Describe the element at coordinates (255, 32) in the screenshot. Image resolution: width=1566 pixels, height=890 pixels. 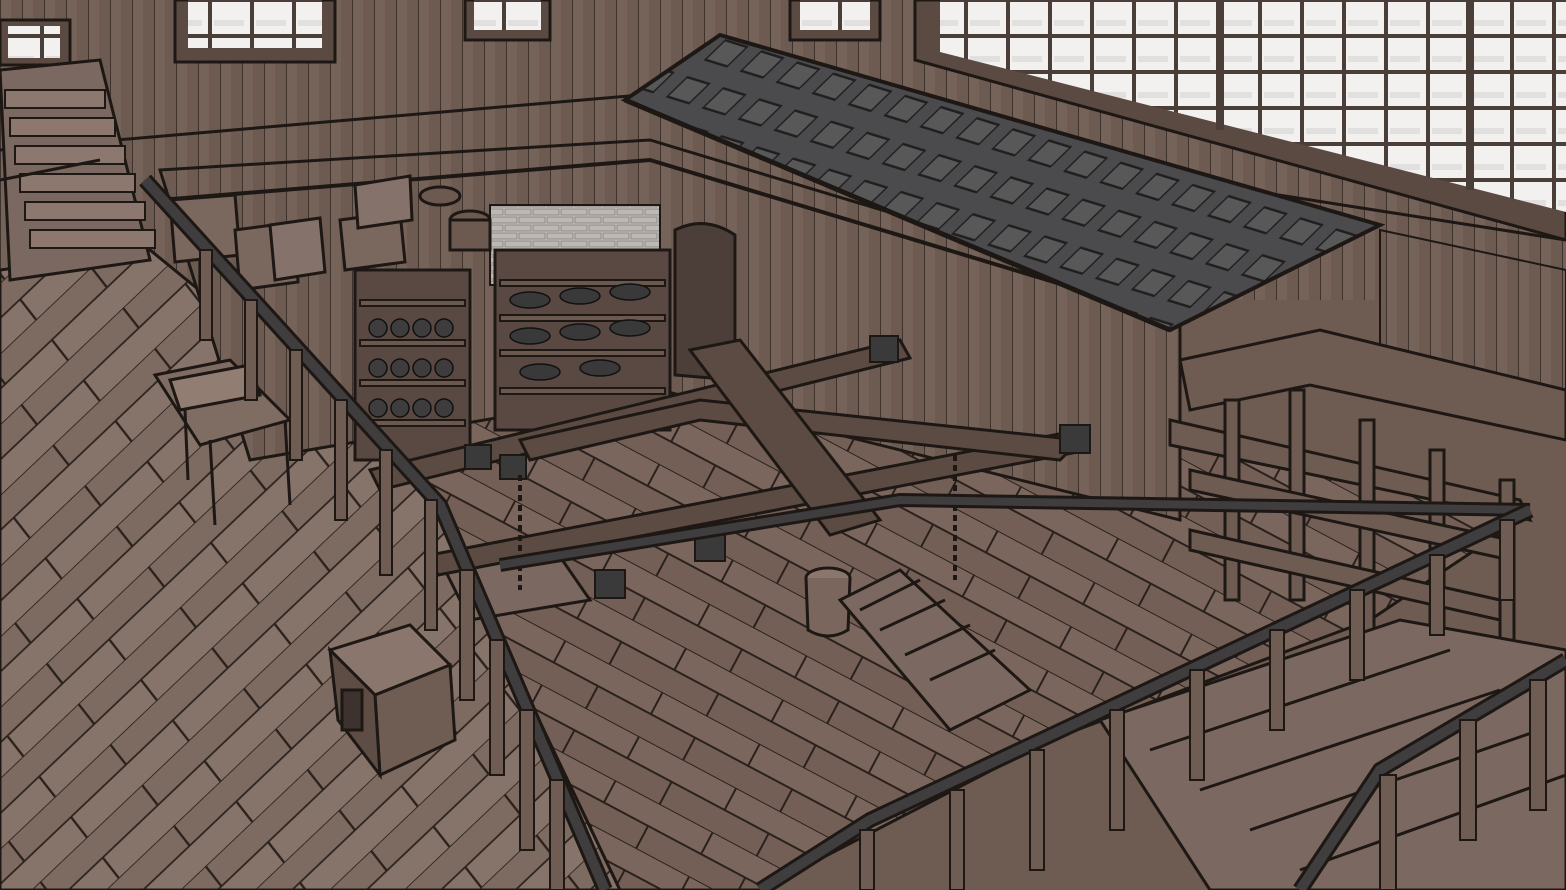
I see `upper-window-left` at that location.